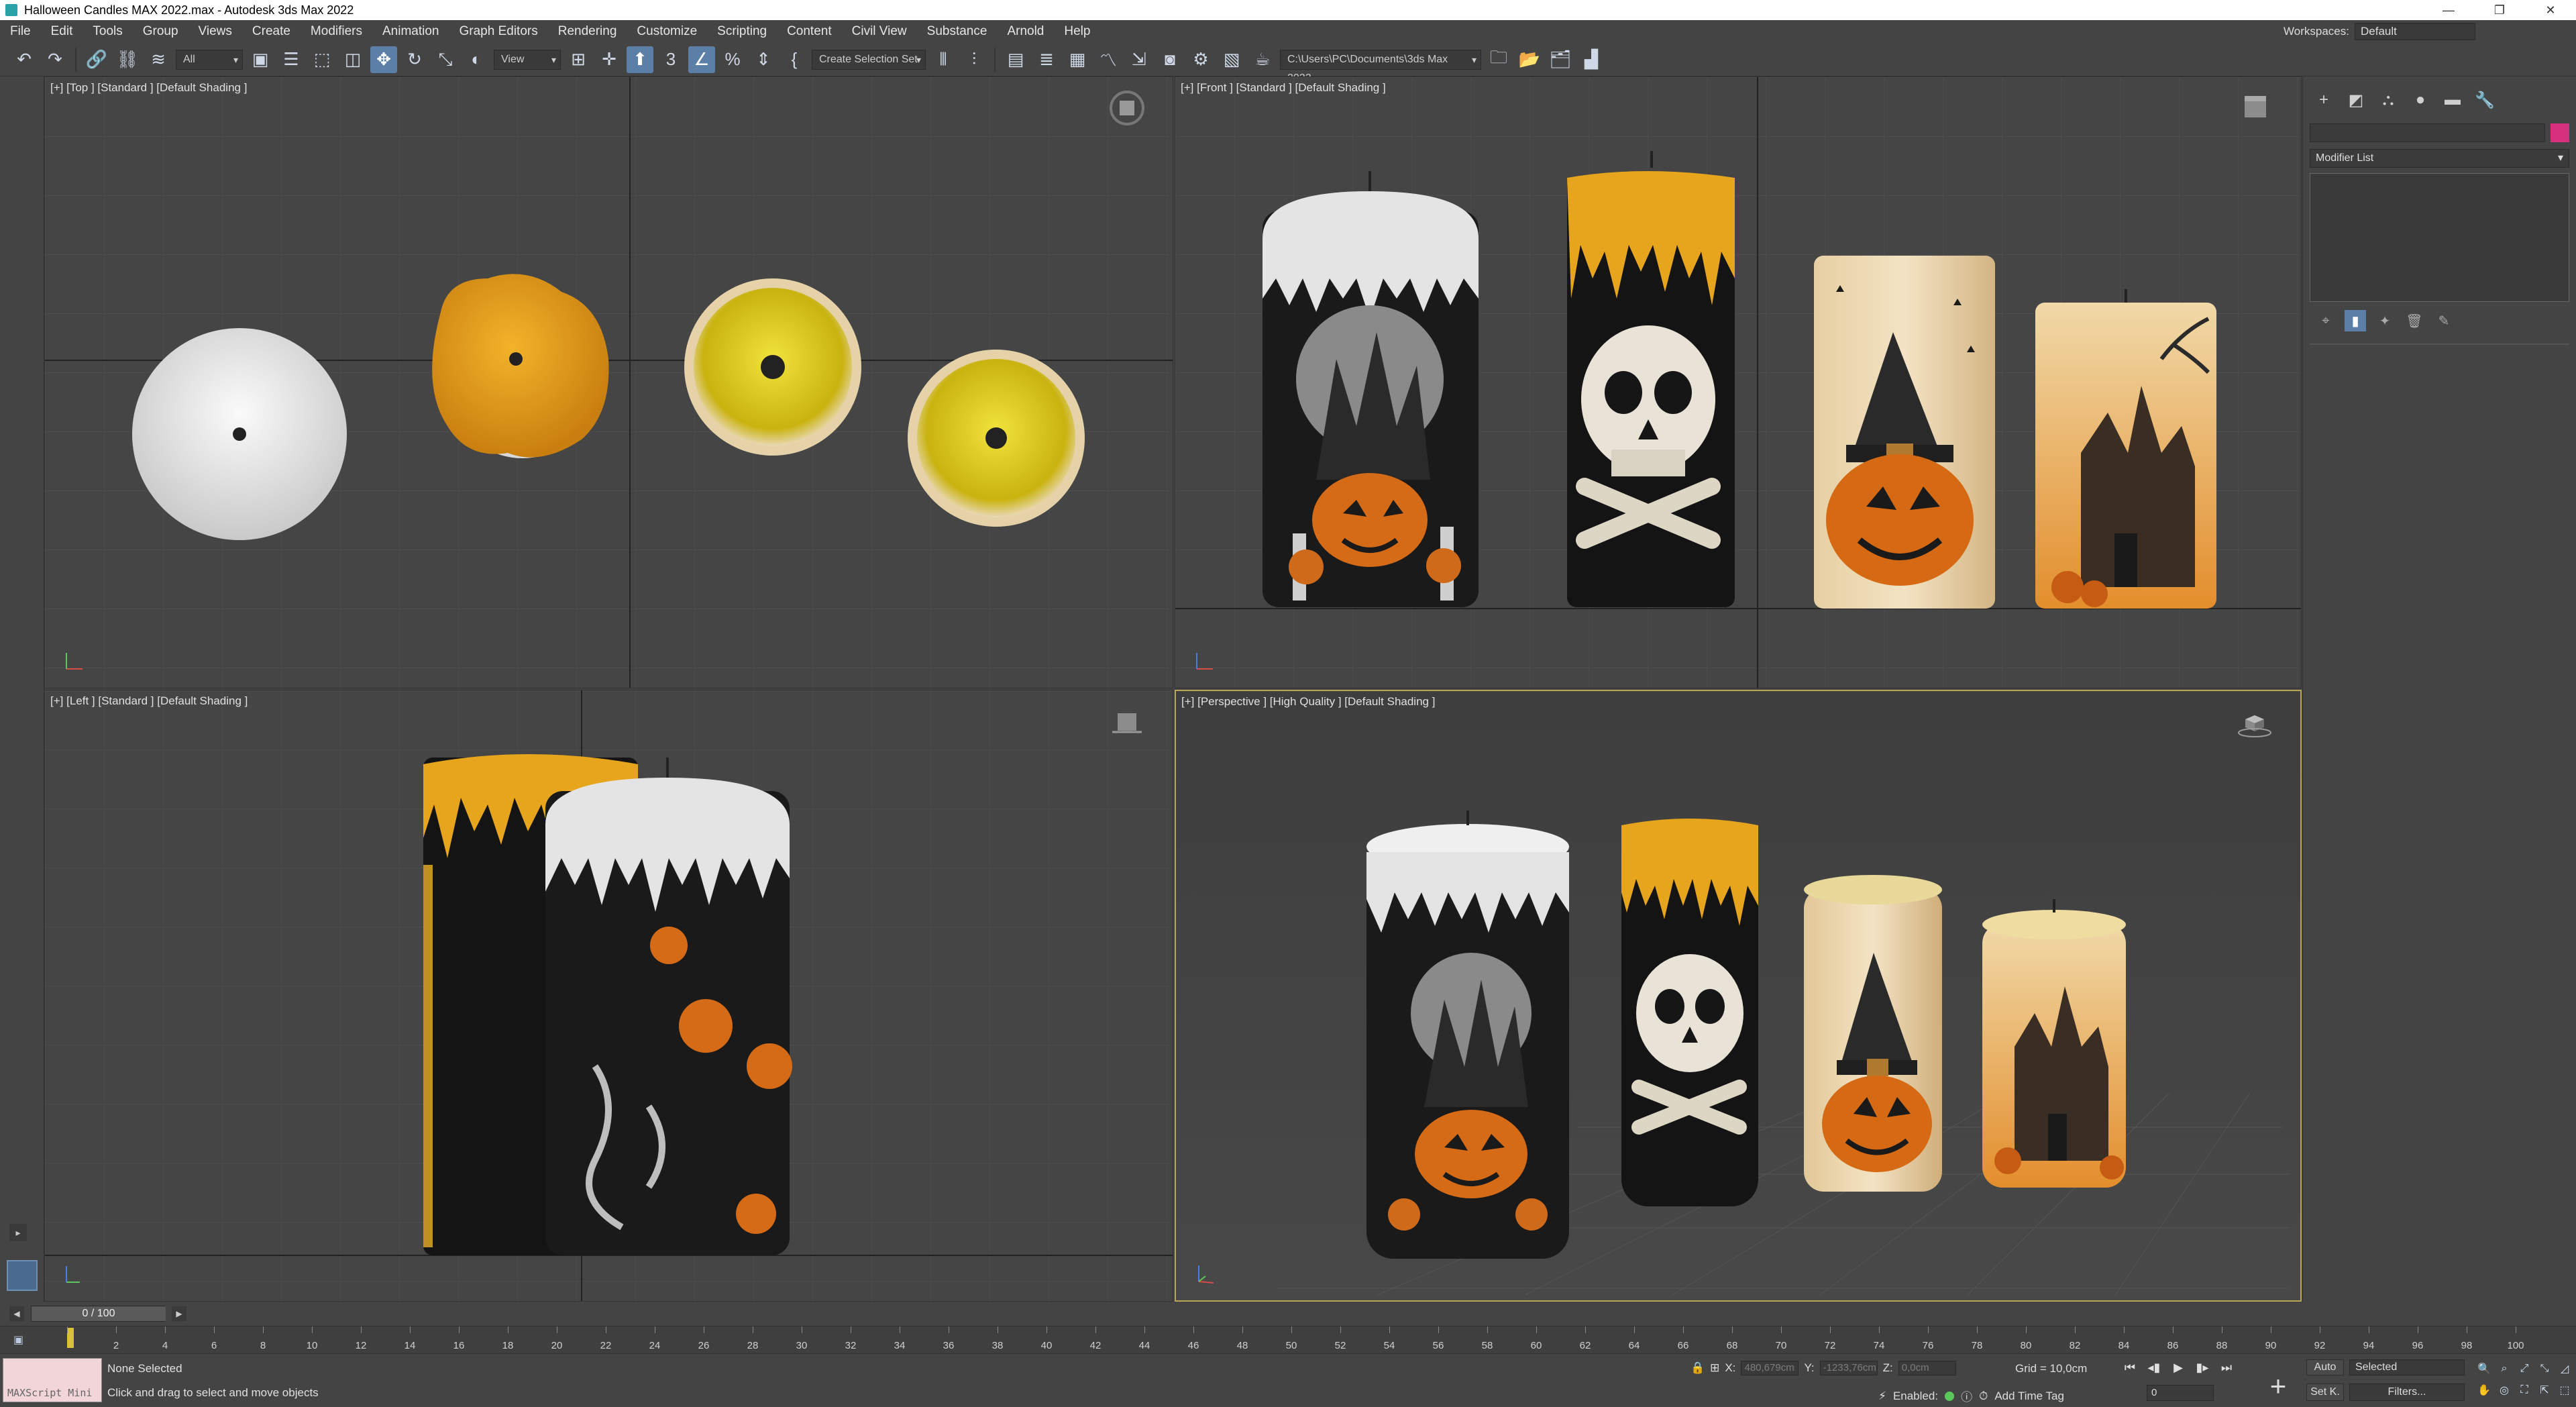 The height and width of the screenshot is (1407, 2576). I want to click on time-slider-prev-icon: ◀, so click(16, 1313).